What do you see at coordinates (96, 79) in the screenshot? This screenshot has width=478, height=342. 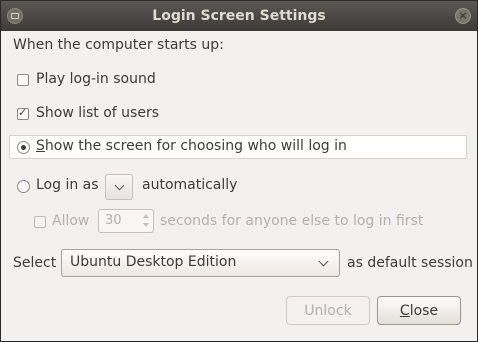 I see `play-sound-label: Play log-in sound` at bounding box center [96, 79].